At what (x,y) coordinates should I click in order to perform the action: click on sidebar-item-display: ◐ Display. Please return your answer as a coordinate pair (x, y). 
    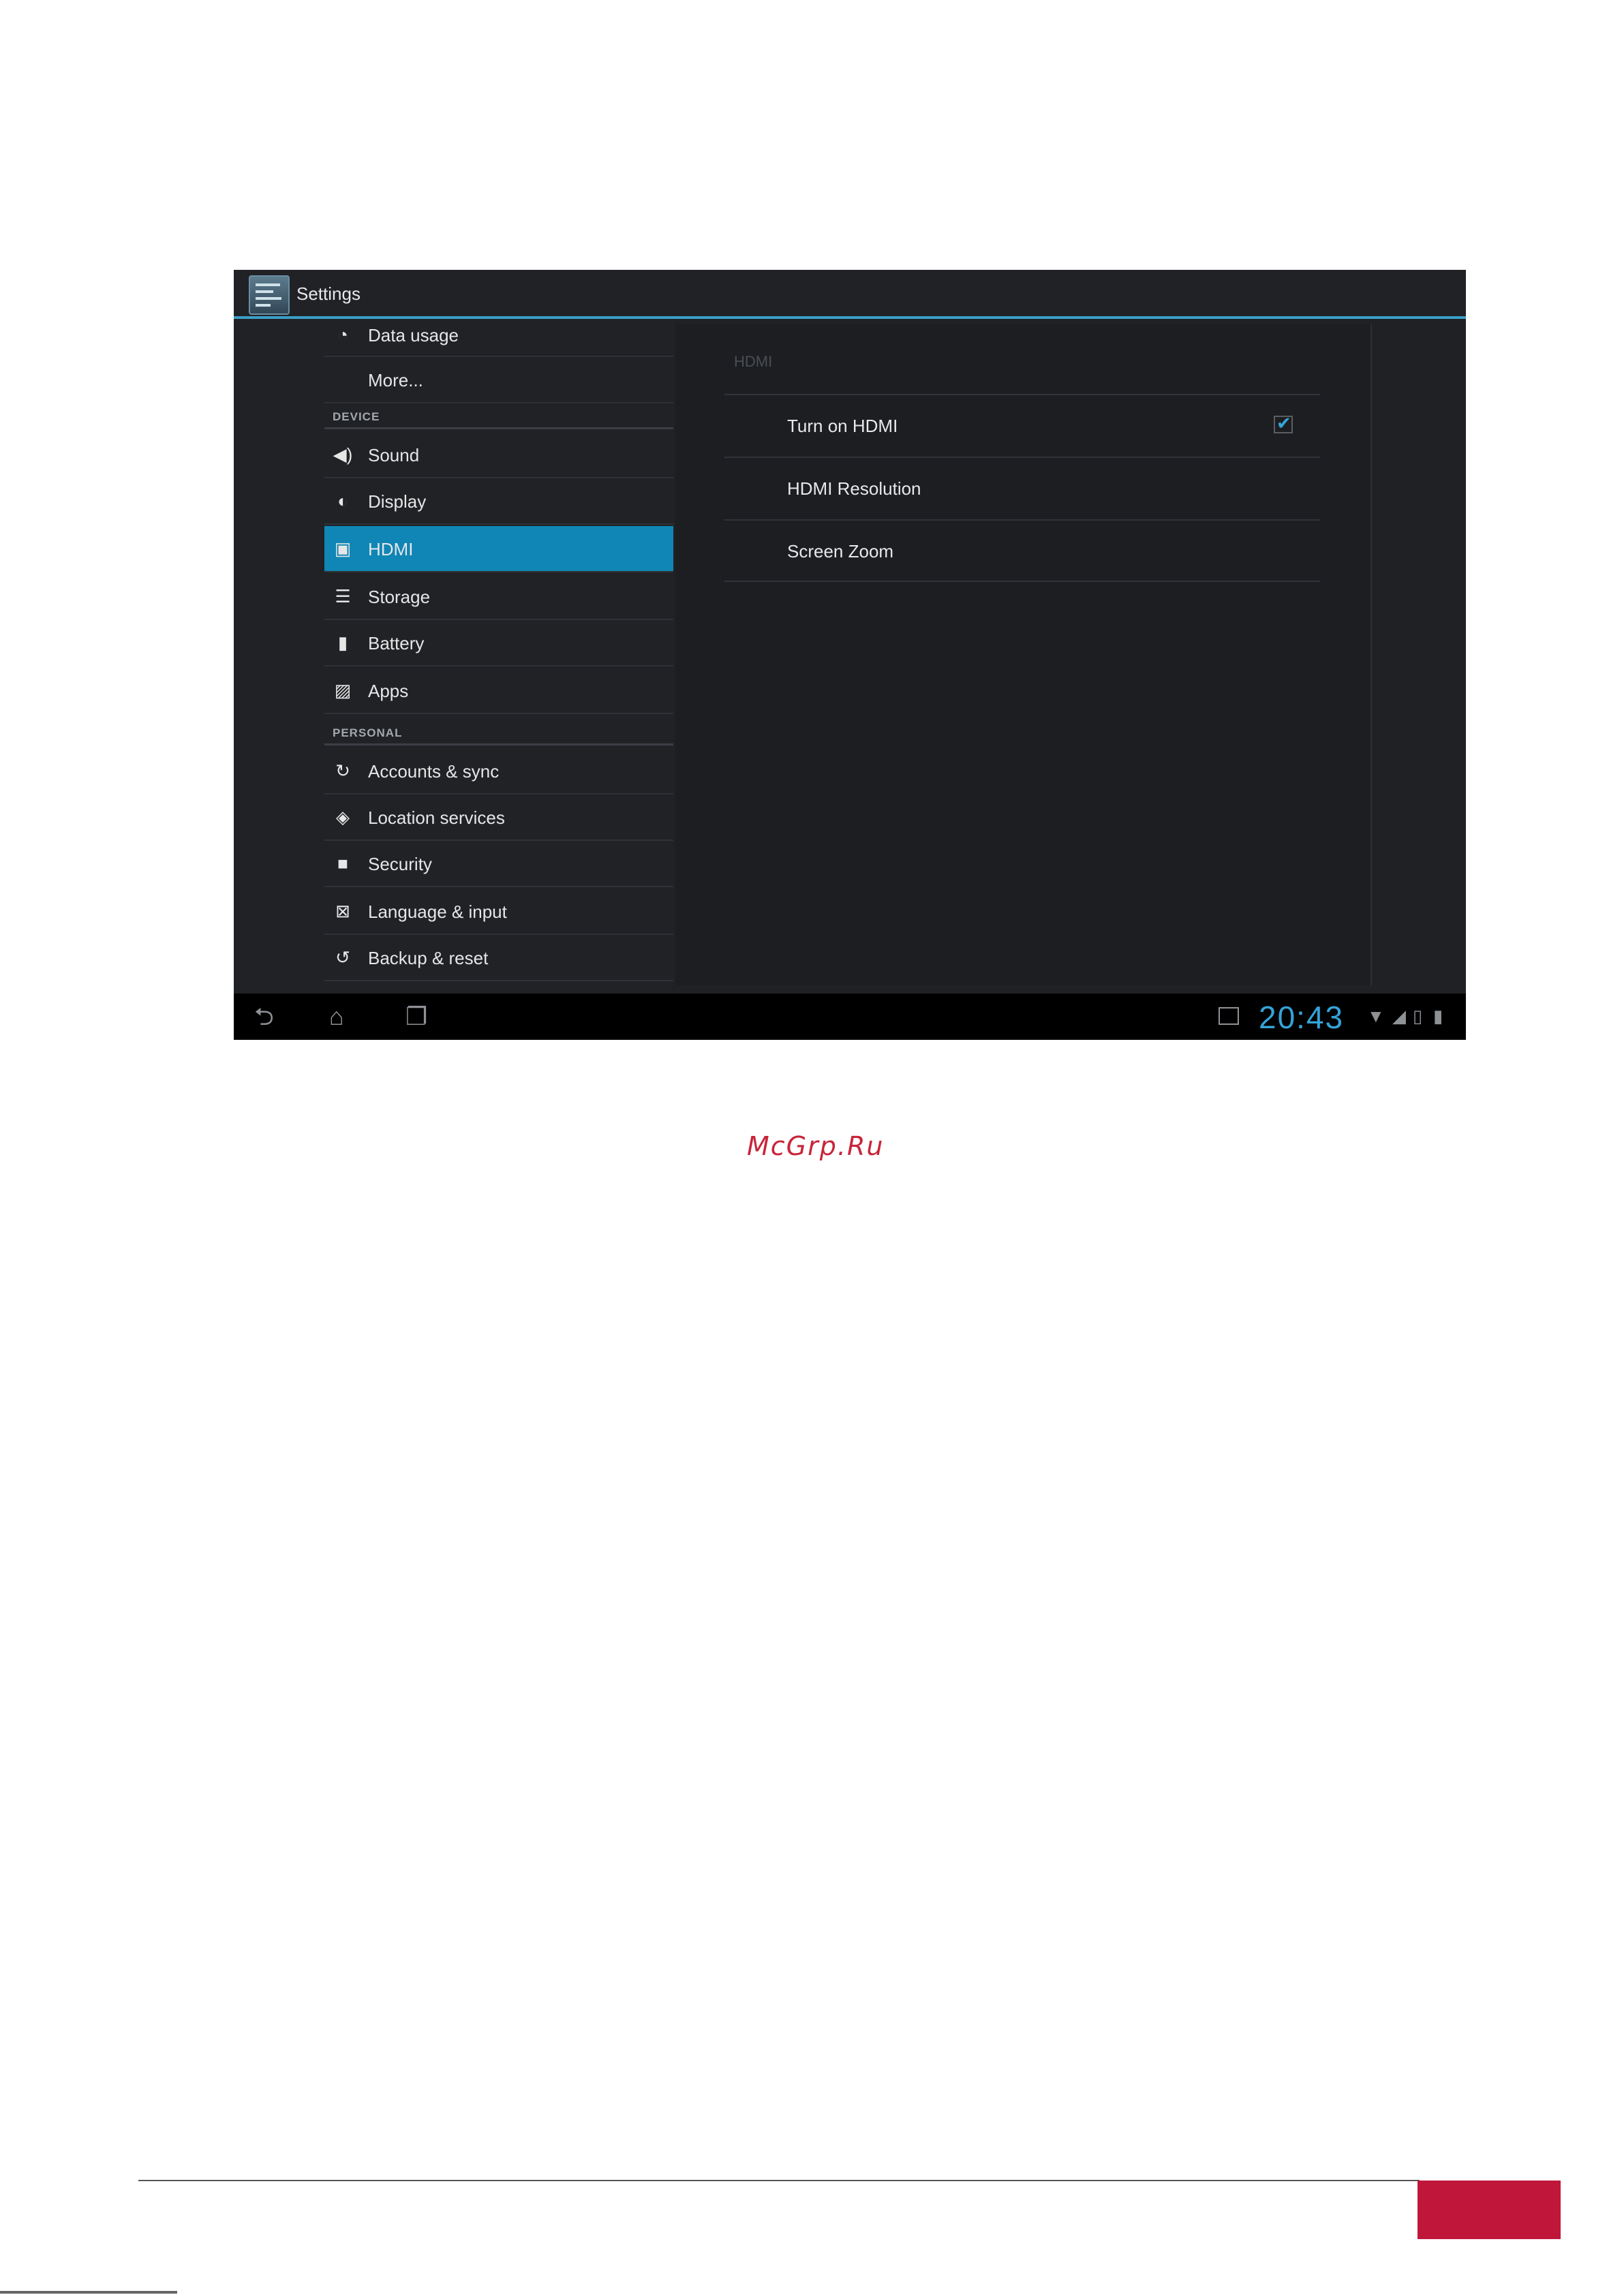
    Looking at the image, I should click on (498, 501).